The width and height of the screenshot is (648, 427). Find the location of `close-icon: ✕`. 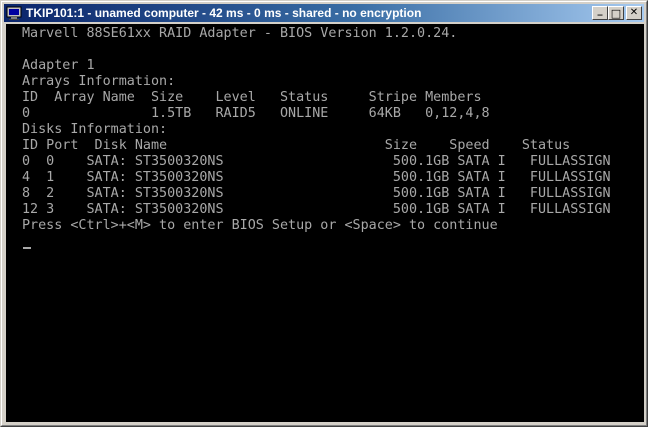

close-icon: ✕ is located at coordinates (634, 12).